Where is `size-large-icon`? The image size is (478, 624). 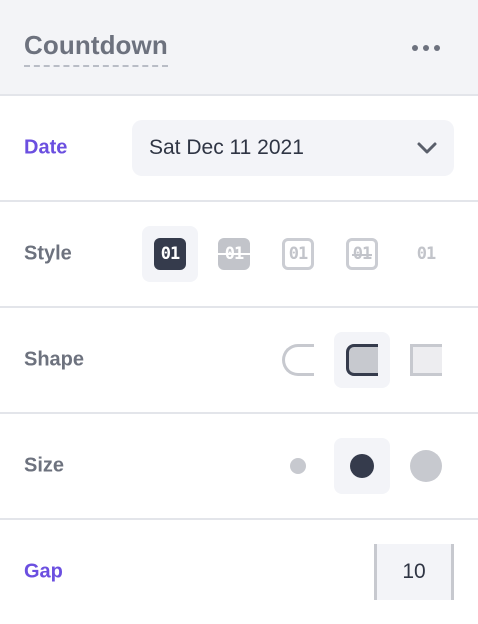
size-large-icon is located at coordinates (426, 466).